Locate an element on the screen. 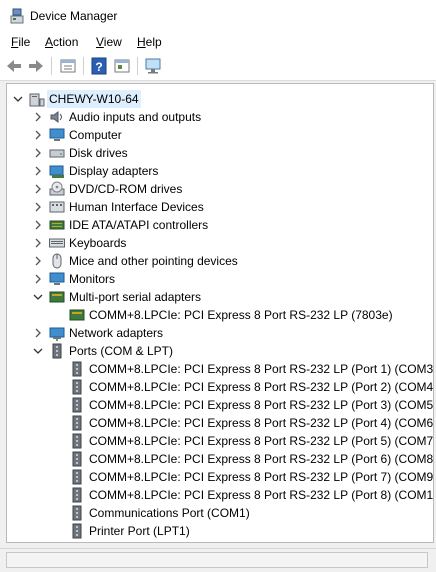  serial-card-icon is located at coordinates (77, 315).